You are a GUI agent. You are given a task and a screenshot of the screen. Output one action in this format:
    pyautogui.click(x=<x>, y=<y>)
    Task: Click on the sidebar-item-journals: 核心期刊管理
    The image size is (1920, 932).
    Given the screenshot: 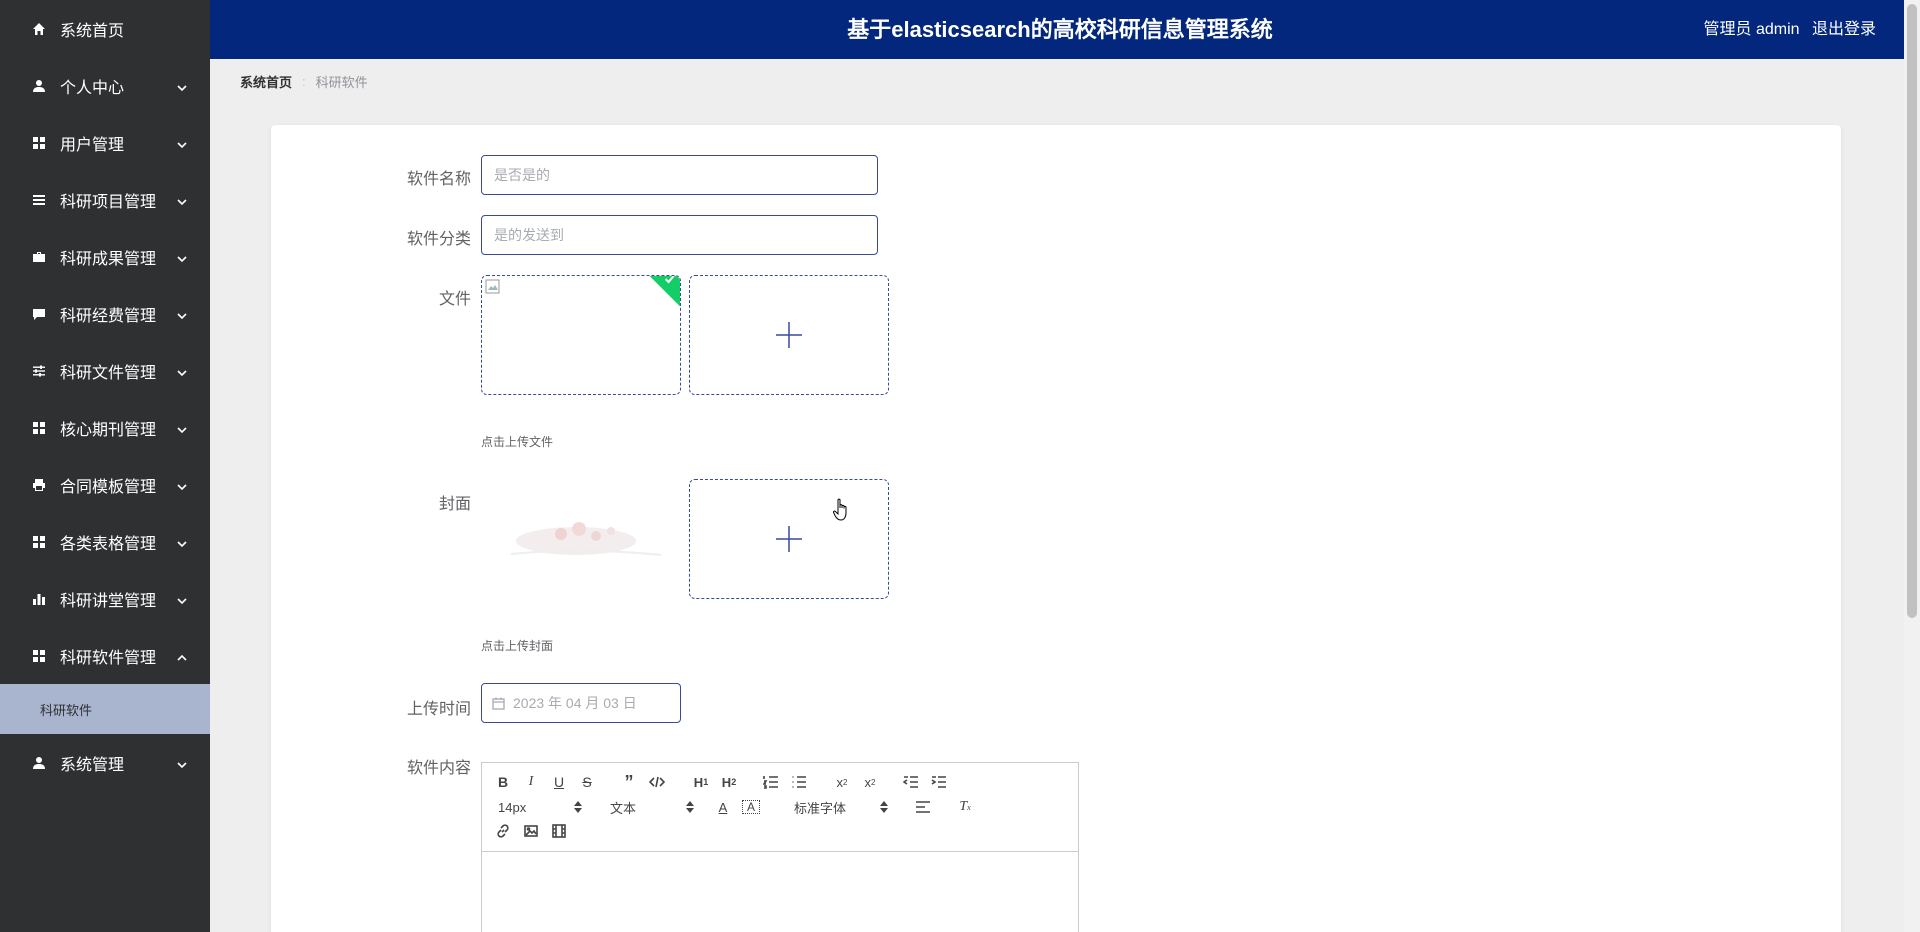 What is the action you would take?
    pyautogui.click(x=105, y=427)
    